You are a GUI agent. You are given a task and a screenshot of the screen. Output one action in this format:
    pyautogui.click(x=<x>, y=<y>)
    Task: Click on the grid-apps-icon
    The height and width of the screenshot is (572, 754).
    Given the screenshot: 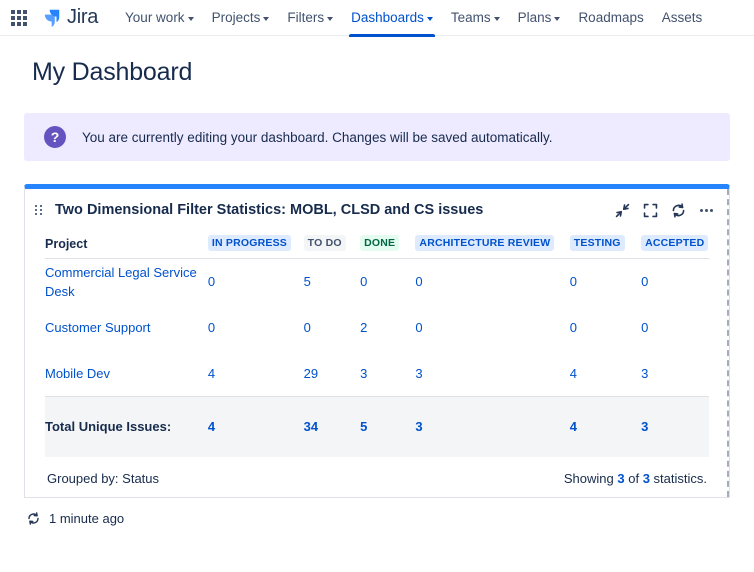 What is the action you would take?
    pyautogui.click(x=19, y=18)
    